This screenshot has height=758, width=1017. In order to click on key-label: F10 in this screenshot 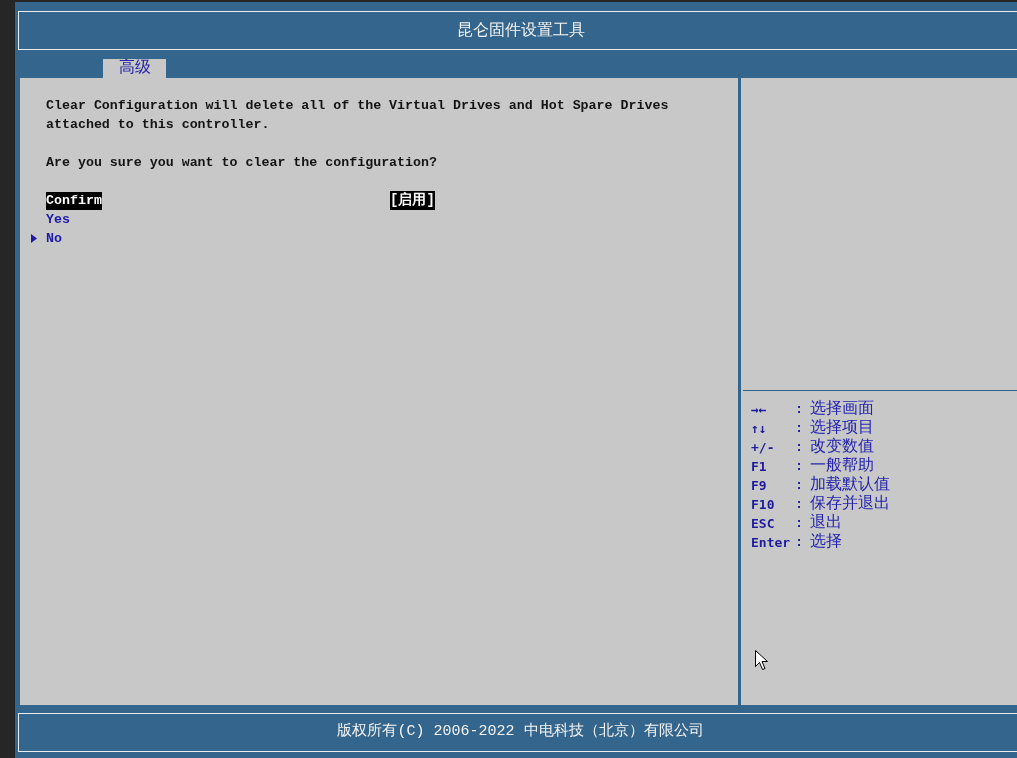, I will do `click(763, 505)`.